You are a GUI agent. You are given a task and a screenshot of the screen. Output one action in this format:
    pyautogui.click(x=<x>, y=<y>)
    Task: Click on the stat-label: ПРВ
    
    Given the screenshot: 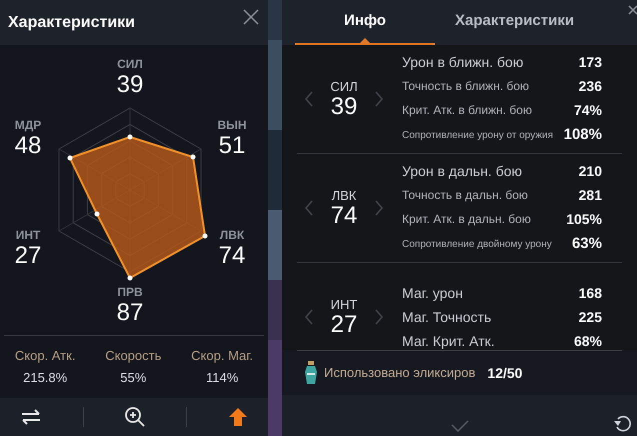 What is the action you would take?
    pyautogui.click(x=130, y=292)
    